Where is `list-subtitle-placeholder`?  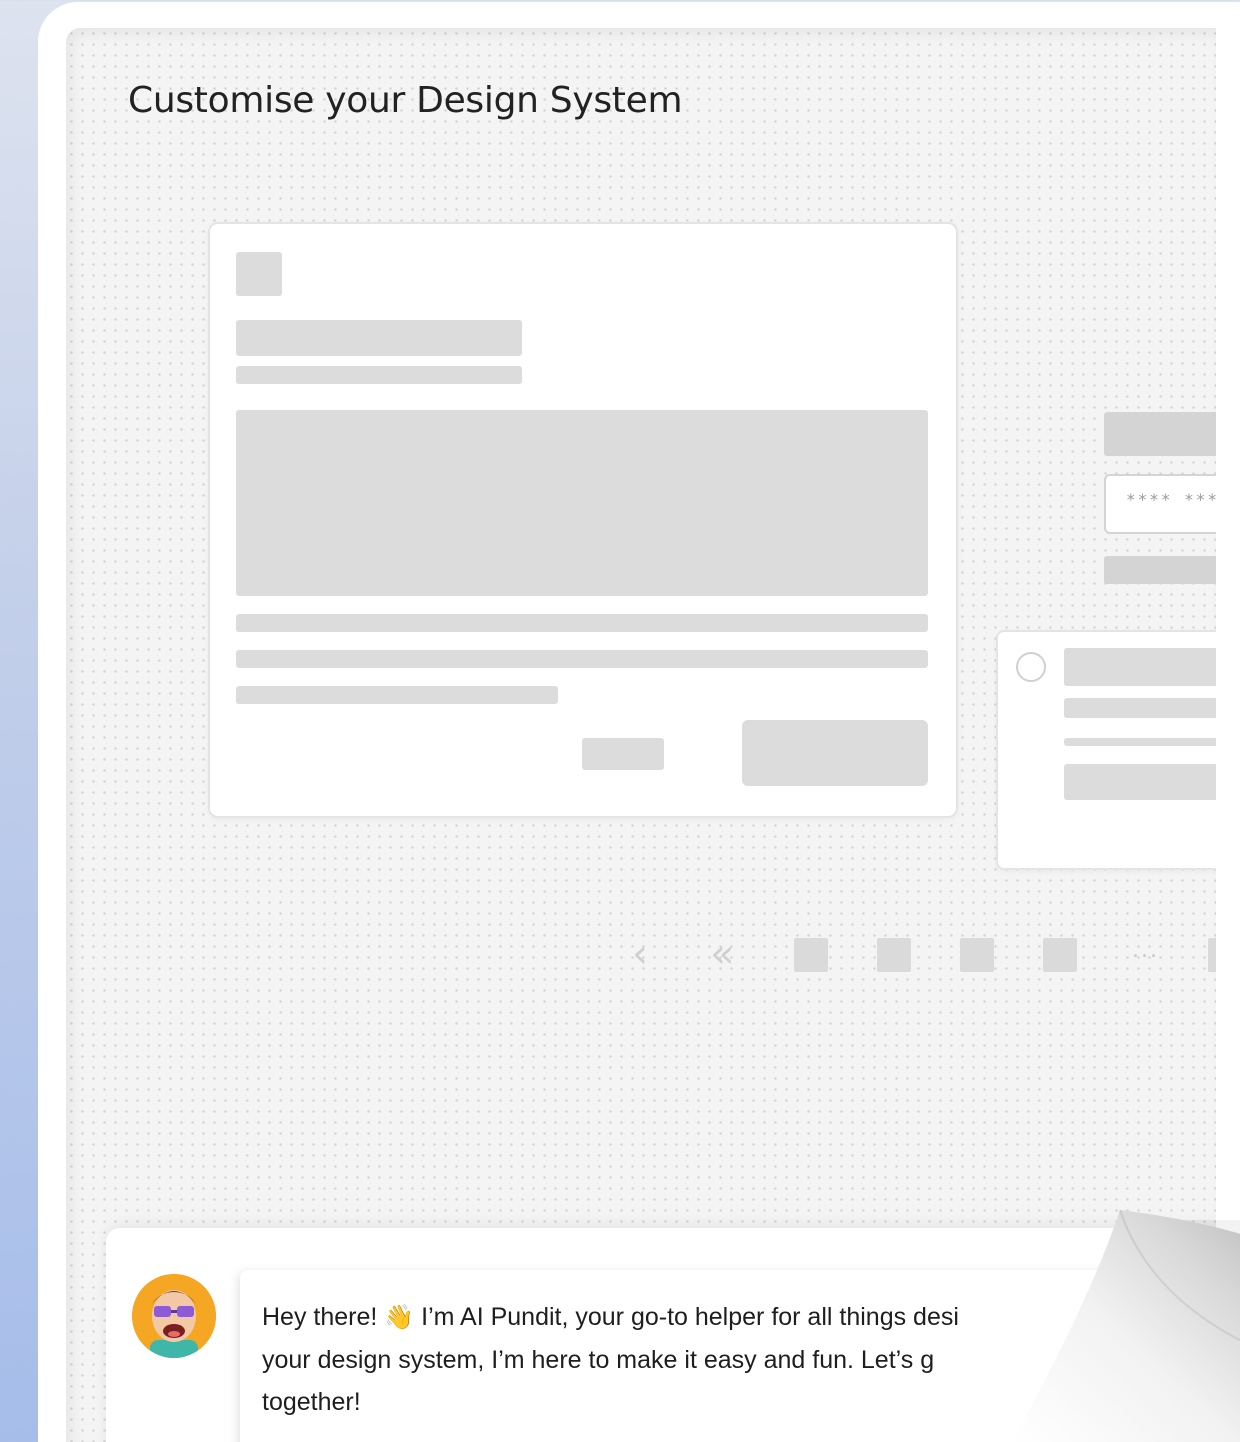
list-subtitle-placeholder is located at coordinates (1140, 708).